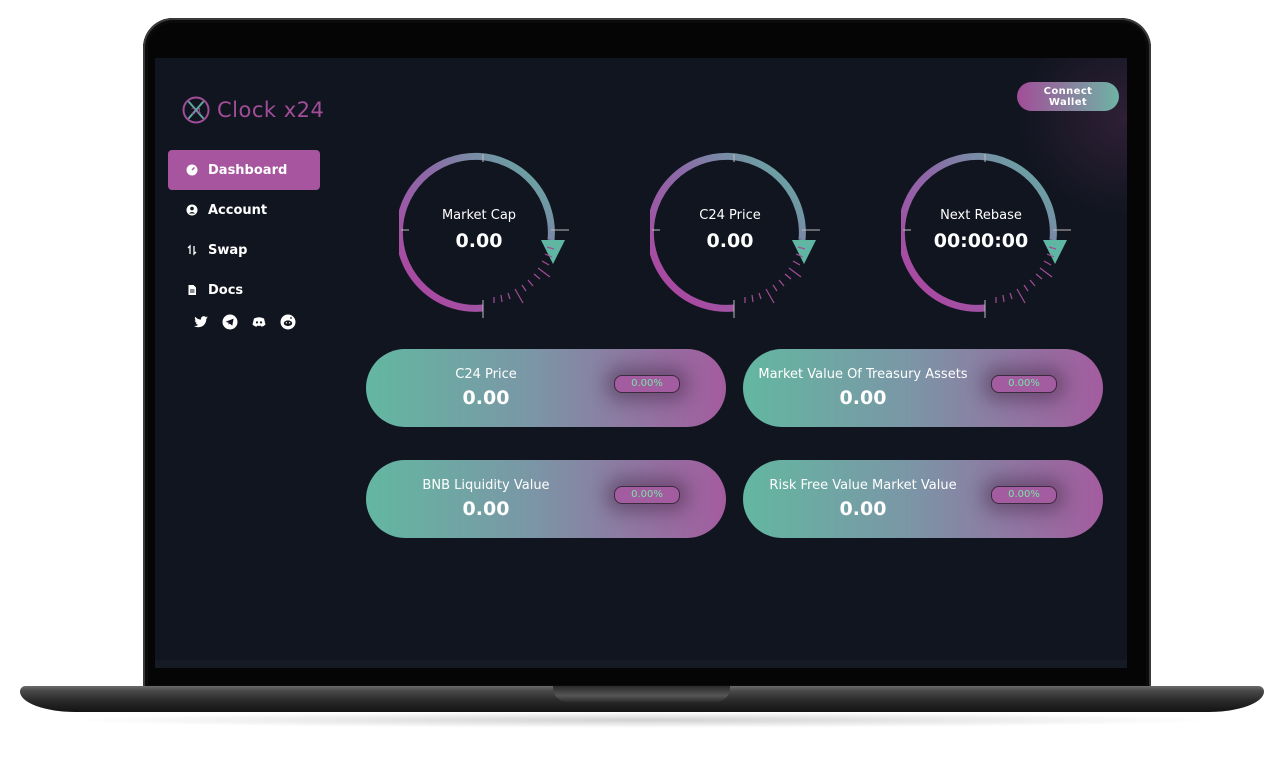 This screenshot has height=761, width=1280. I want to click on sidebar-item-label: Account, so click(238, 210).